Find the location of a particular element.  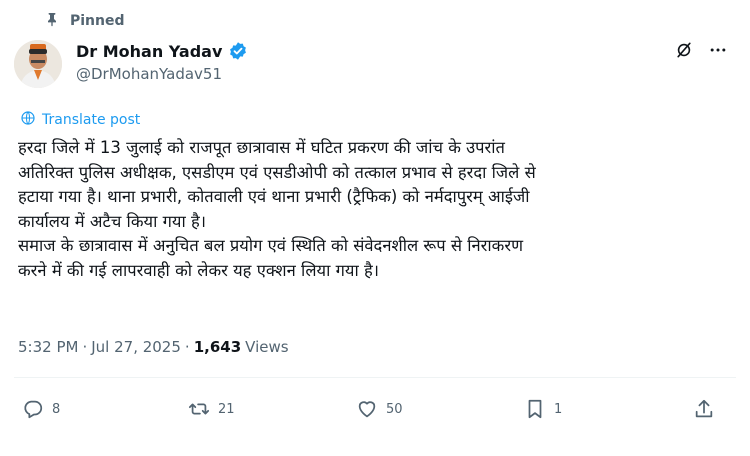

action-bar: 8 21 50 1 is located at coordinates (375, 413).